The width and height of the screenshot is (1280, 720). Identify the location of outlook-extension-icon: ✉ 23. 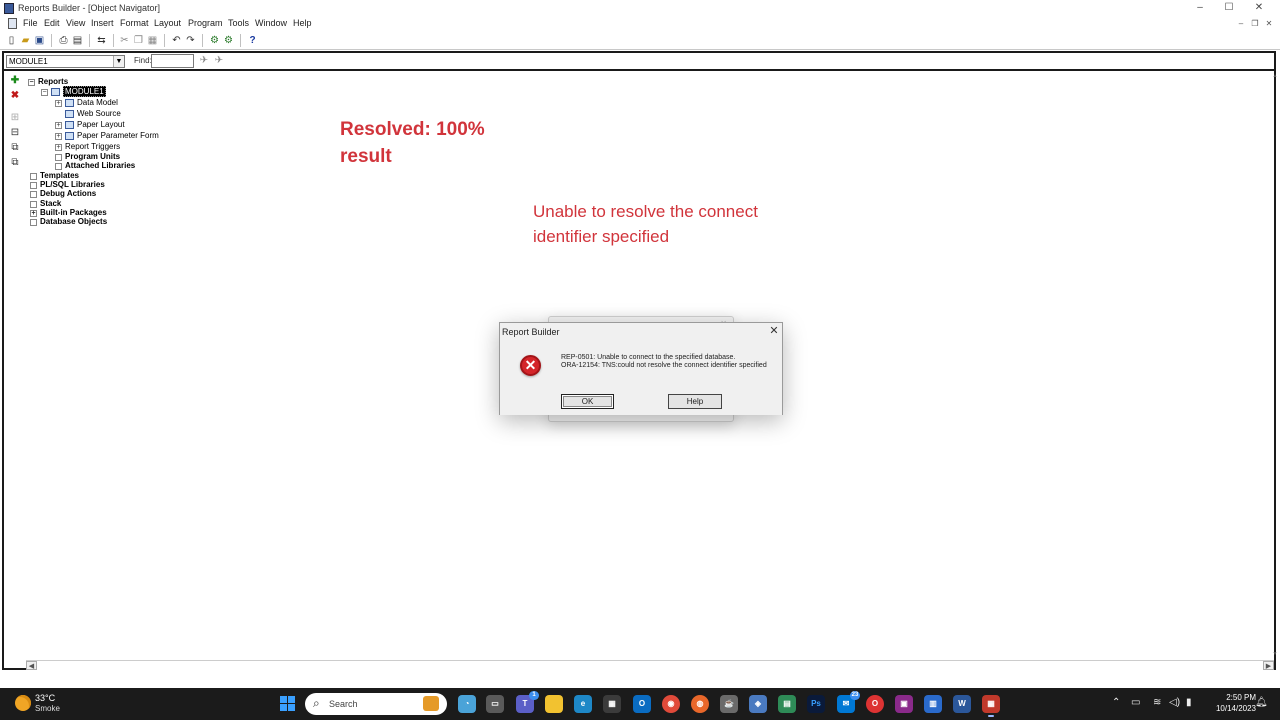
(848, 702).